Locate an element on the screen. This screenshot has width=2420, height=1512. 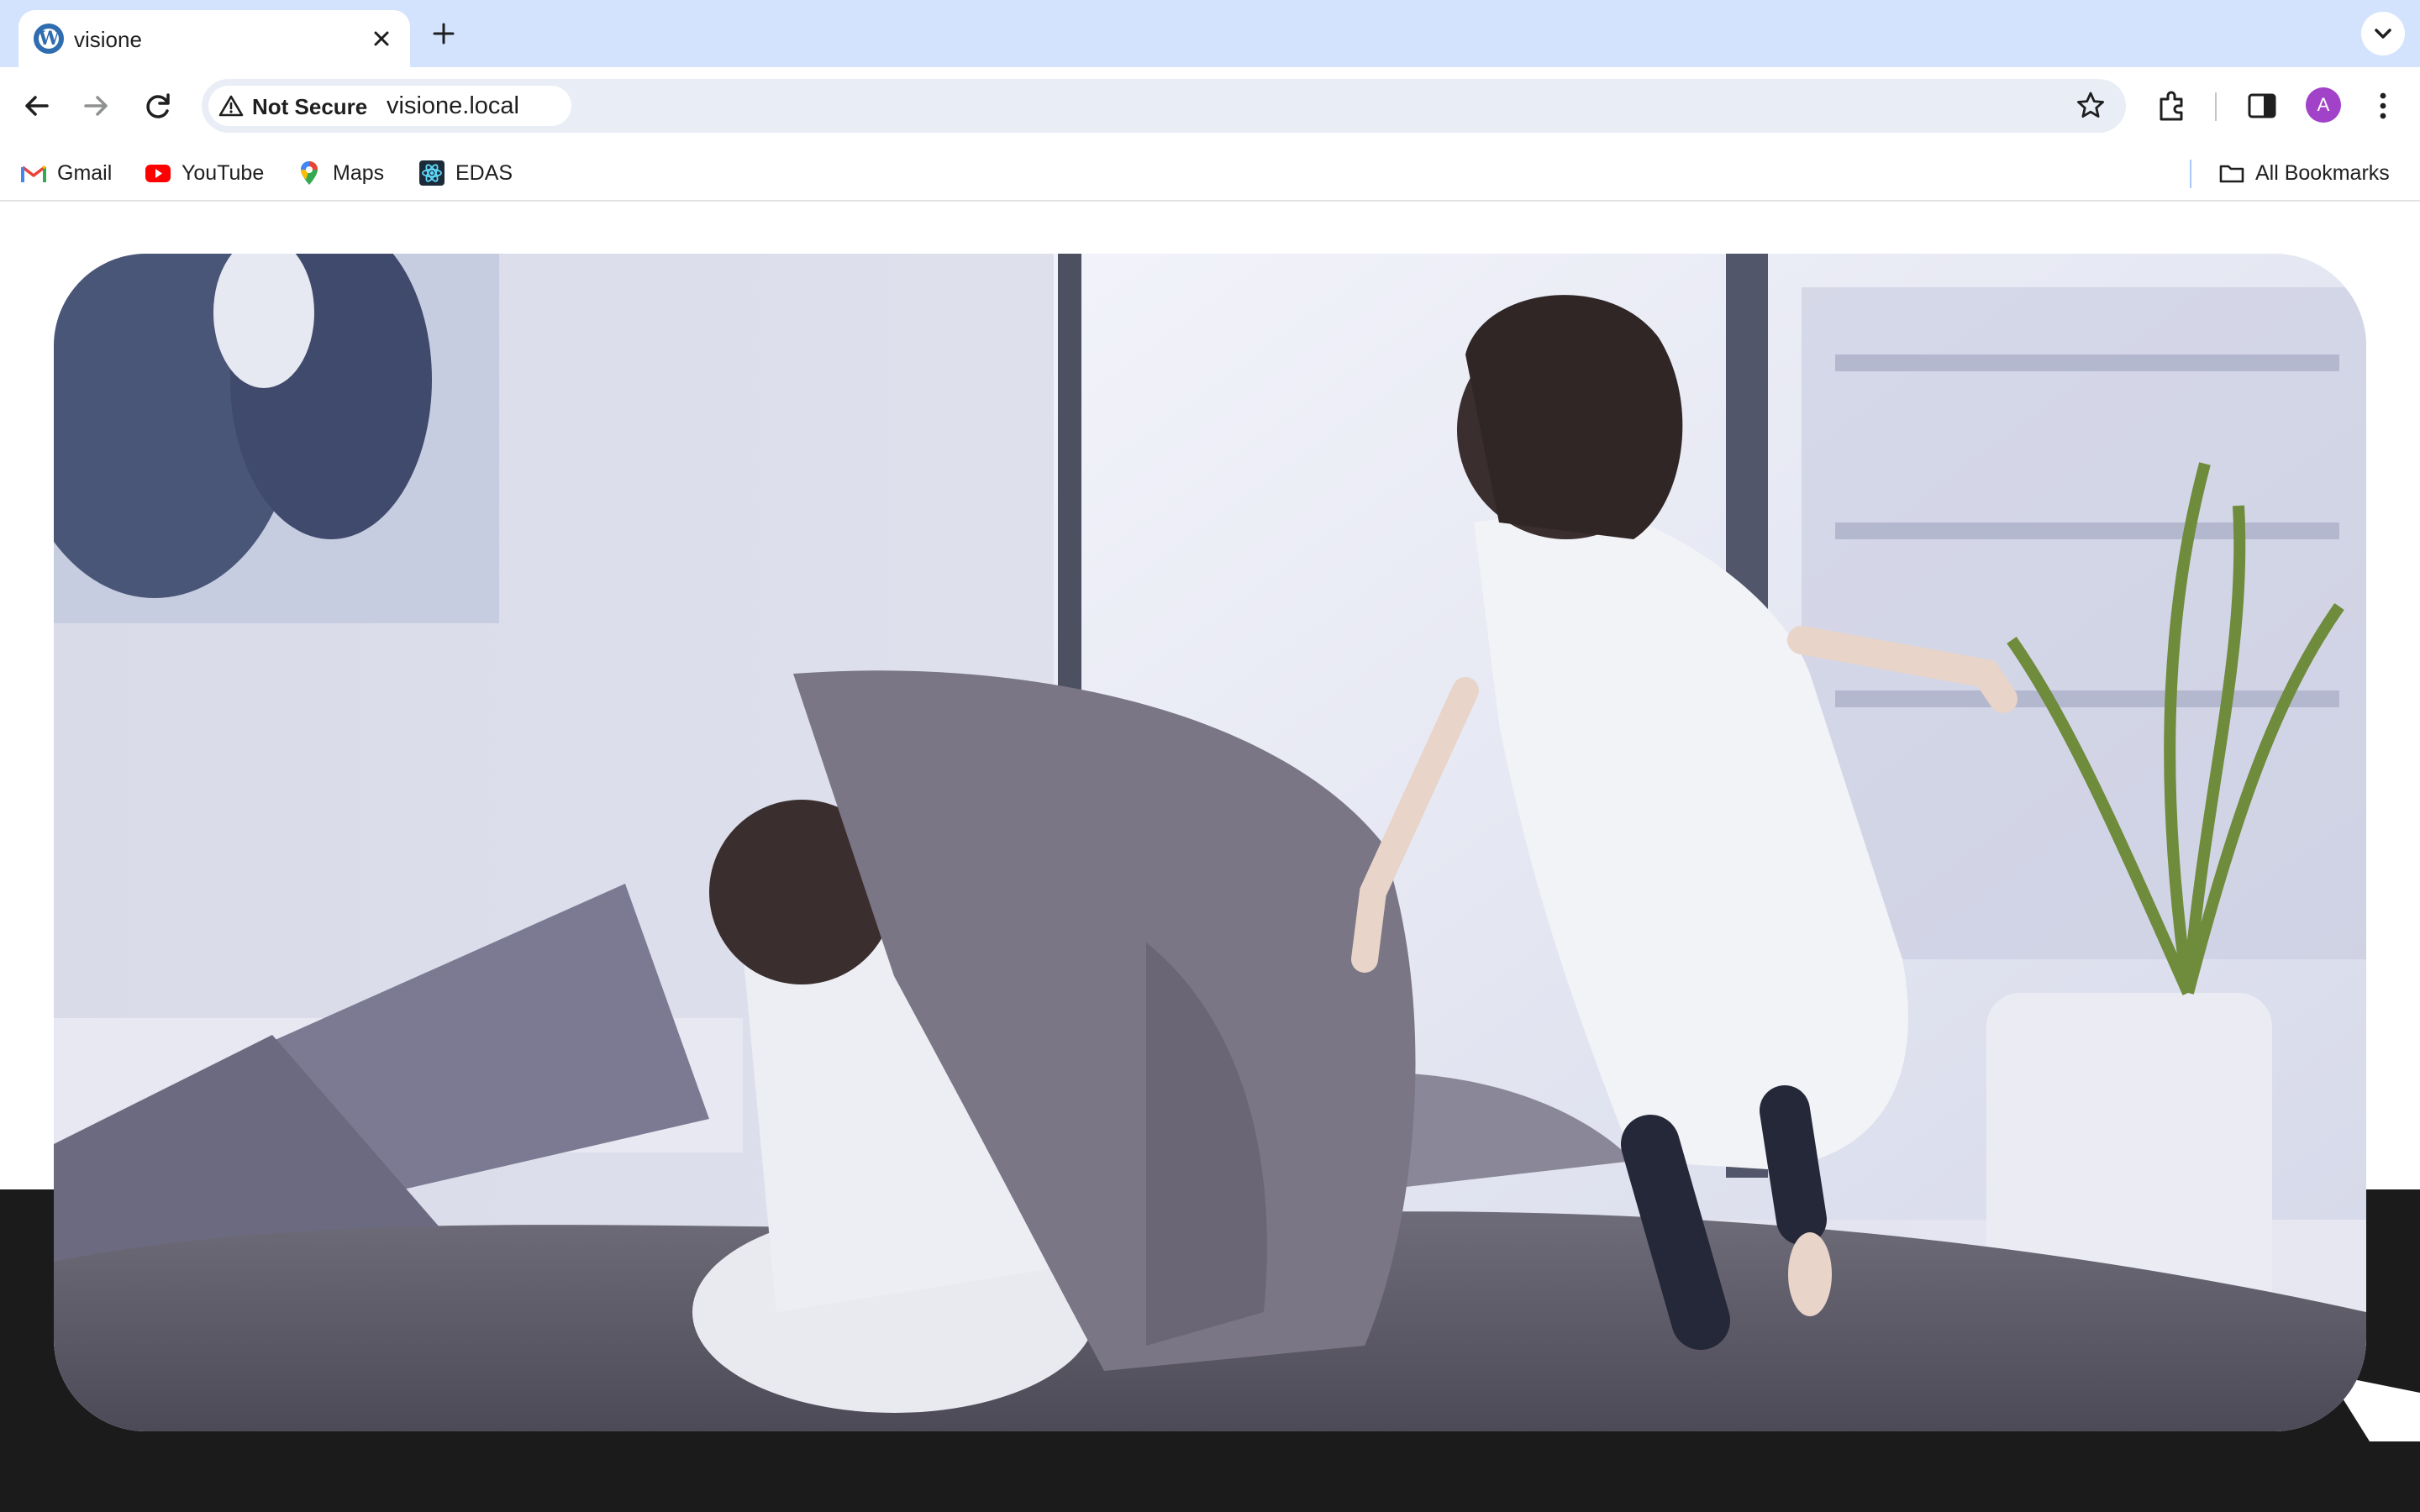
bookmark-label: YouTube is located at coordinates (224, 172).